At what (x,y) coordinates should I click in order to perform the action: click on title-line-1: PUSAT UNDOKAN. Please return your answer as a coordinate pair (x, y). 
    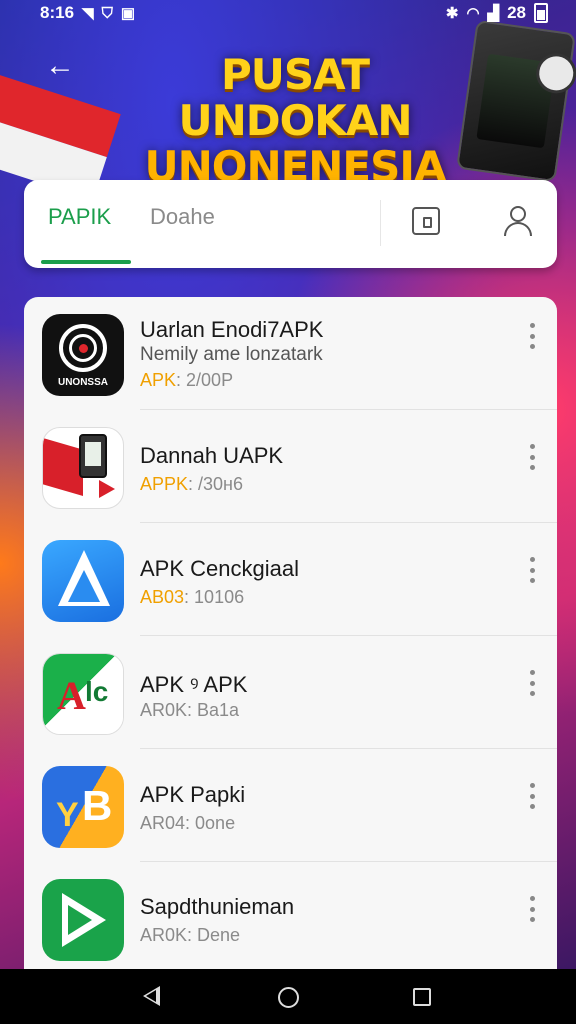
    Looking at the image, I should click on (295, 97).